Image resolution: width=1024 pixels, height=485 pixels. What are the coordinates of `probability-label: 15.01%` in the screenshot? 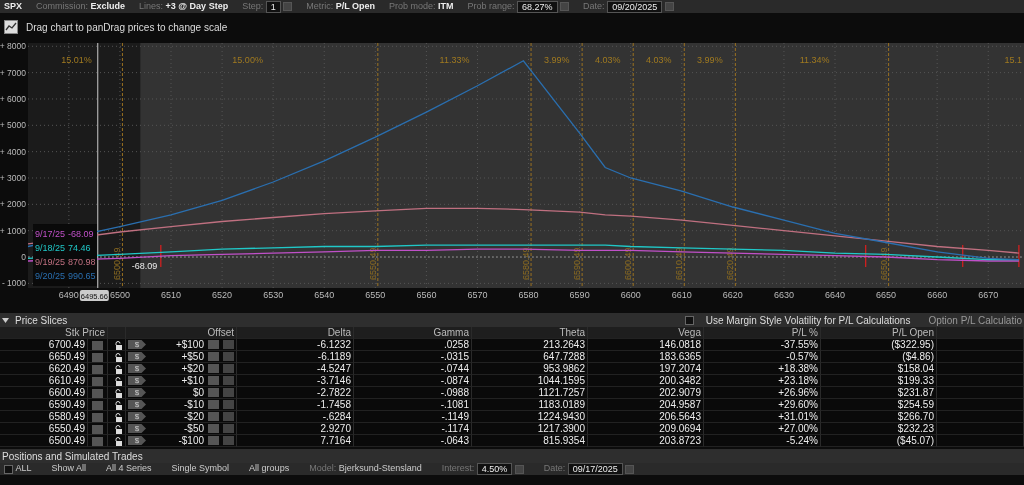 It's located at (76, 60).